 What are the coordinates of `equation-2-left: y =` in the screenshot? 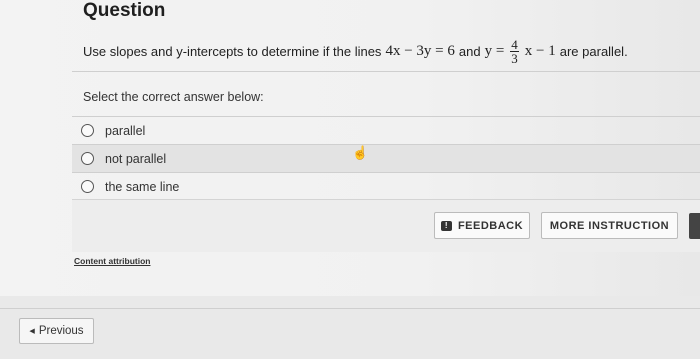 It's located at (494, 51).